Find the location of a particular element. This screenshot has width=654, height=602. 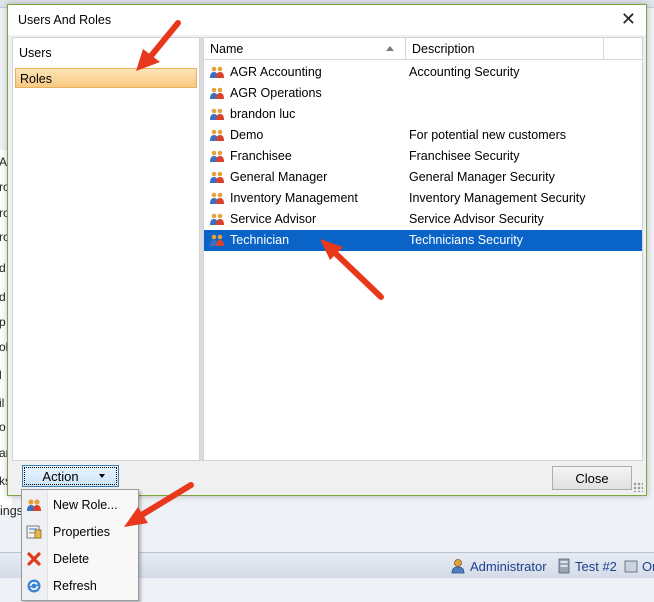

table-row: General Manager General Manager Security is located at coordinates (423, 177).